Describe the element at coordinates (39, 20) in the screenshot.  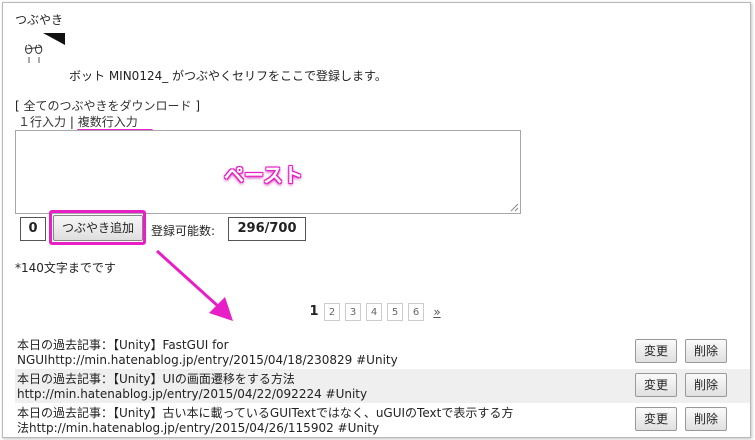
I see `section-heading: つぶやき` at that location.